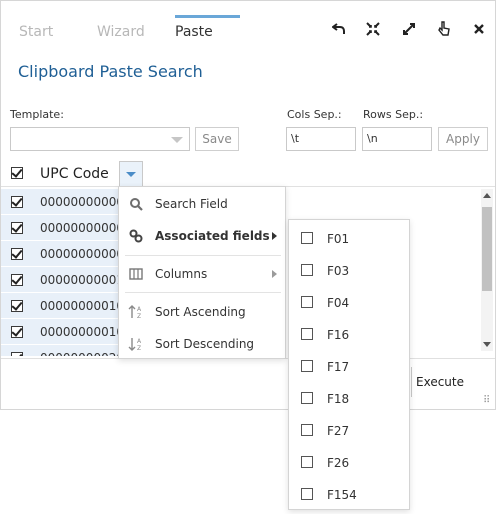 This screenshot has height=514, width=497. What do you see at coordinates (487, 195) in the screenshot?
I see `scroll-up-icon` at bounding box center [487, 195].